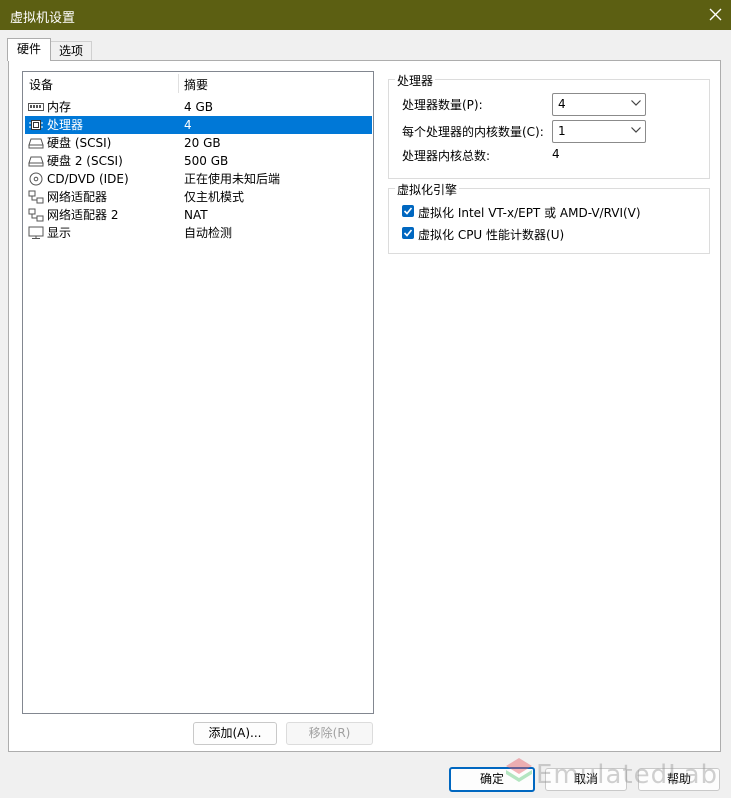  What do you see at coordinates (59, 233) in the screenshot?
I see `device-name: 显示` at bounding box center [59, 233].